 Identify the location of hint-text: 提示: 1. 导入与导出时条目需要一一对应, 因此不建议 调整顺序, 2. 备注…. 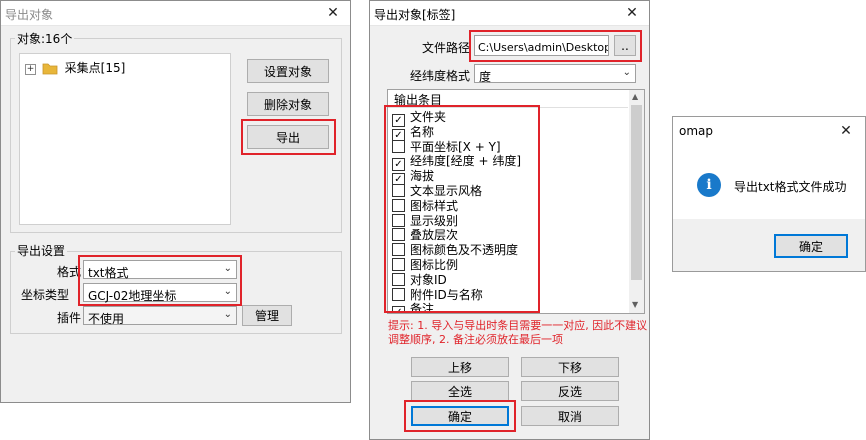
(518, 332).